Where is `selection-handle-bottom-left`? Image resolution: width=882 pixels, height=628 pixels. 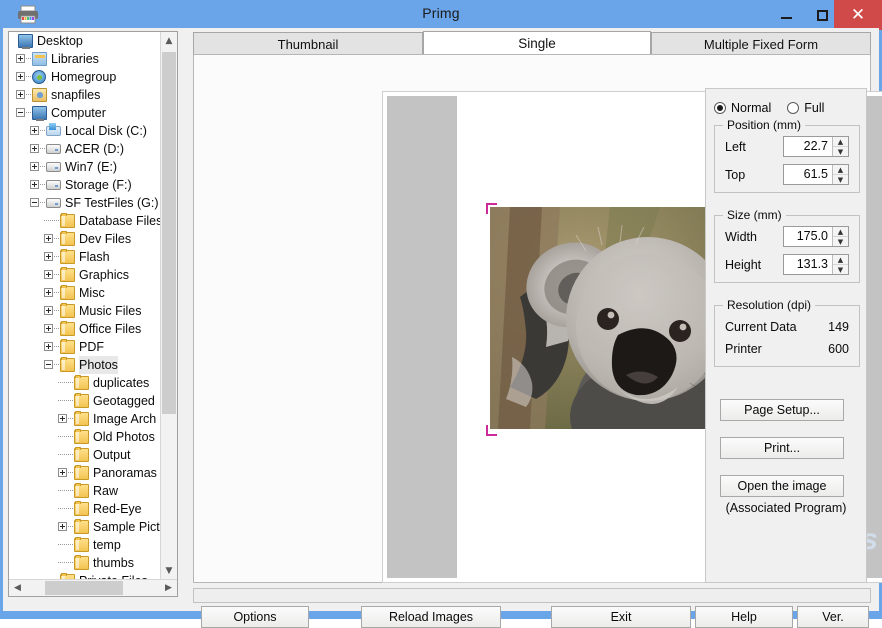 selection-handle-bottom-left is located at coordinates (491, 430).